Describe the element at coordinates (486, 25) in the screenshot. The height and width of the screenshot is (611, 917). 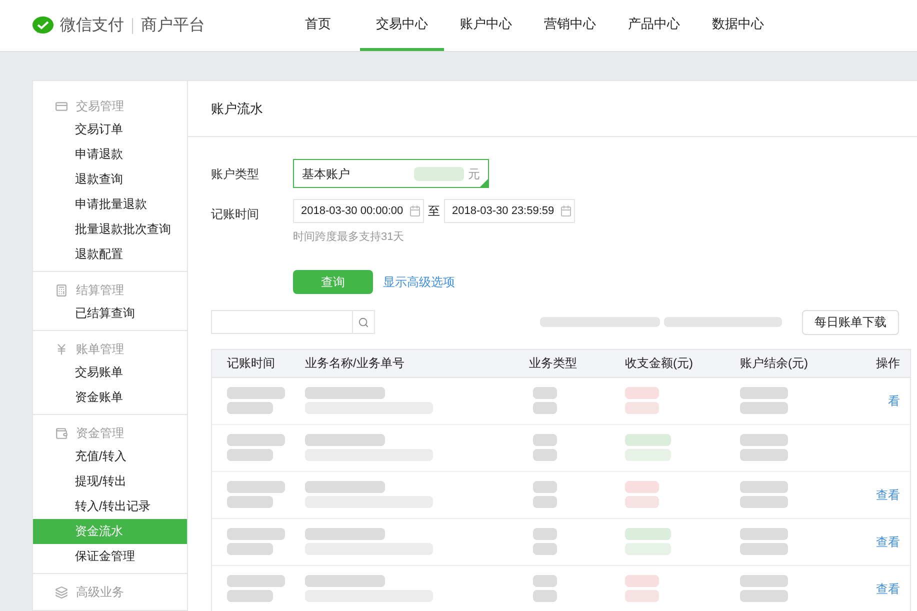
I see `nav-tab: 账户中心` at that location.